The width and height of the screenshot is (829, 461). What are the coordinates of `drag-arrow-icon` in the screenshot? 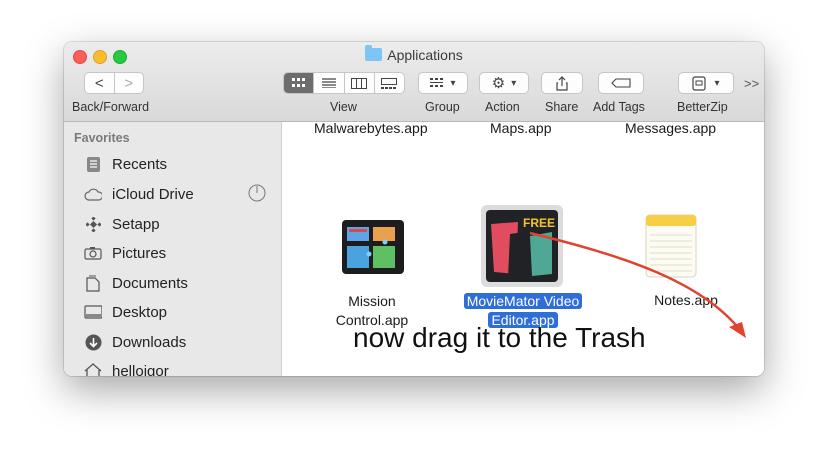 It's located at (635, 281).